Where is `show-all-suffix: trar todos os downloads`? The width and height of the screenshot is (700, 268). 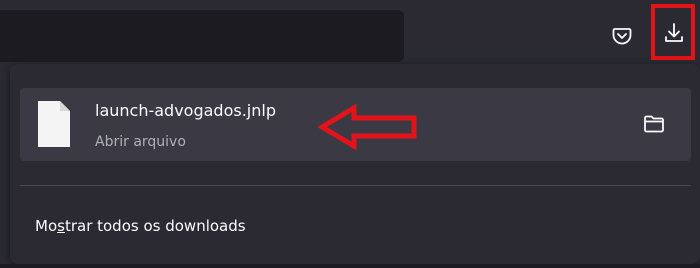 show-all-suffix: trar todos os downloads is located at coordinates (155, 226).